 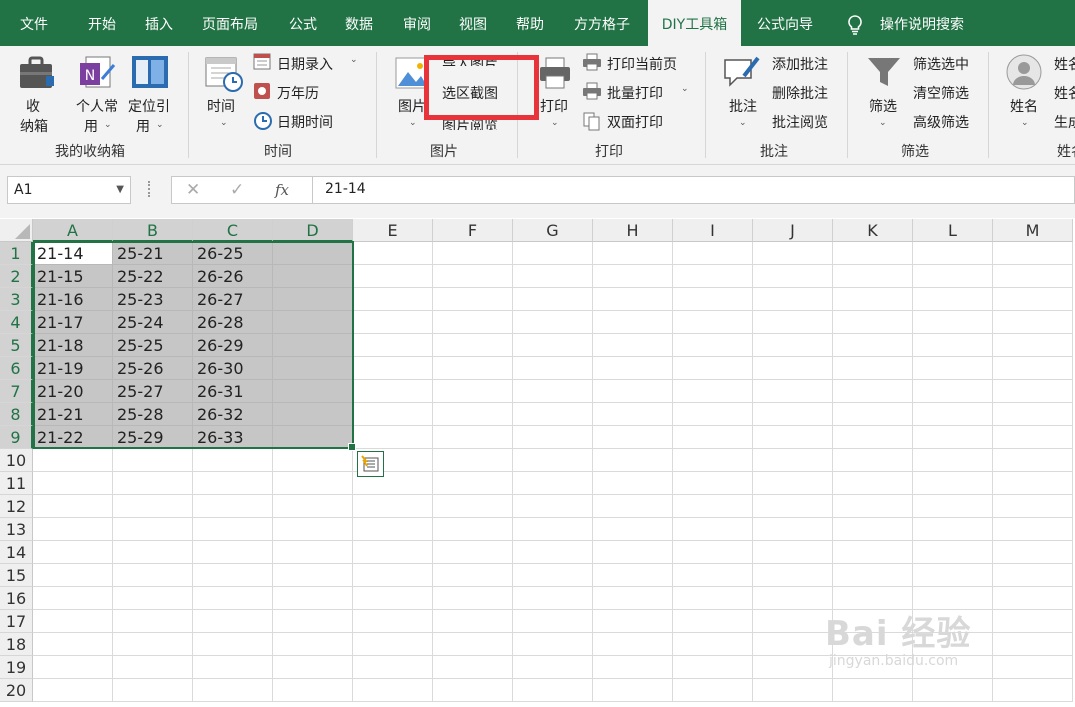 What do you see at coordinates (793, 437) in the screenshot?
I see `cell-j9` at bounding box center [793, 437].